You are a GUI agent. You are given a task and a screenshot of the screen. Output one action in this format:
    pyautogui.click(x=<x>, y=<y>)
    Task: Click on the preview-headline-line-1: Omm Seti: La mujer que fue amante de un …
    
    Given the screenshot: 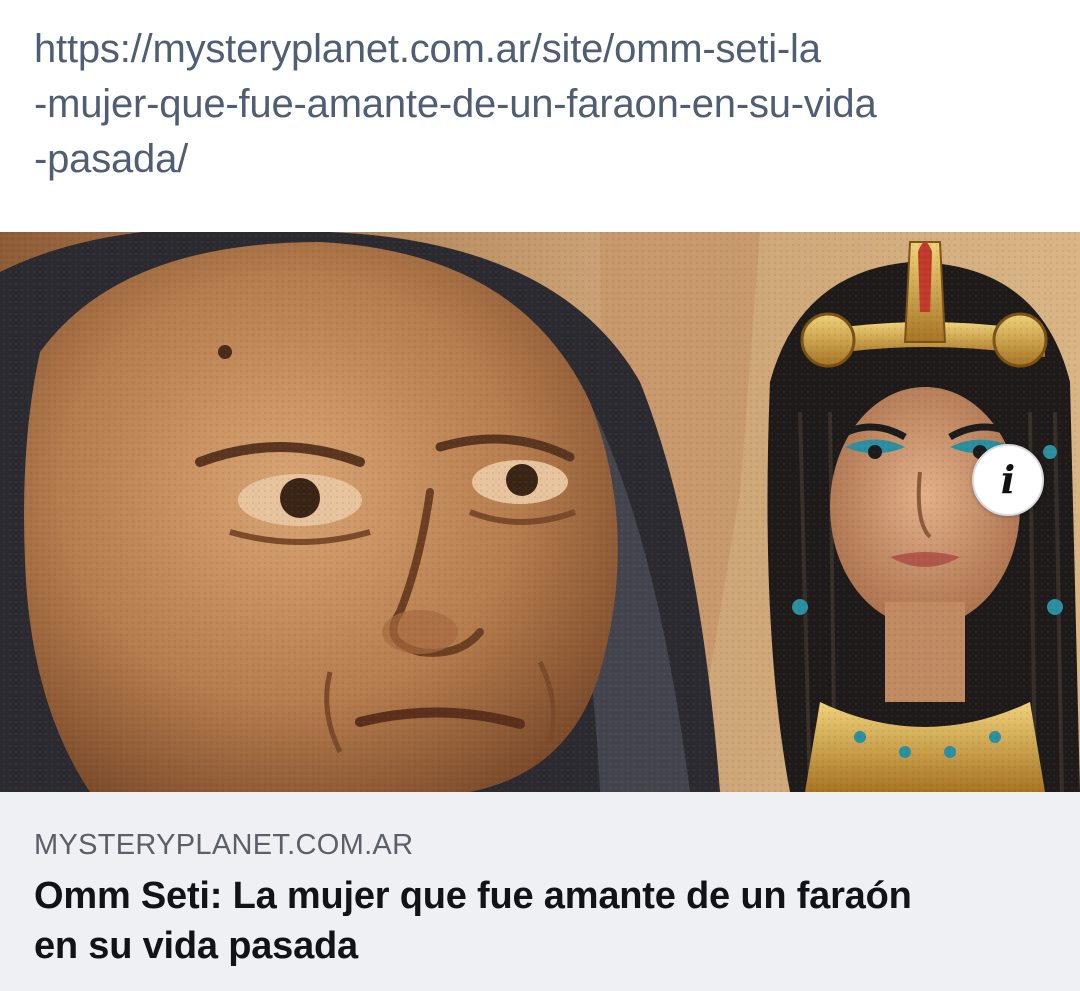 What is the action you would take?
    pyautogui.click(x=540, y=896)
    